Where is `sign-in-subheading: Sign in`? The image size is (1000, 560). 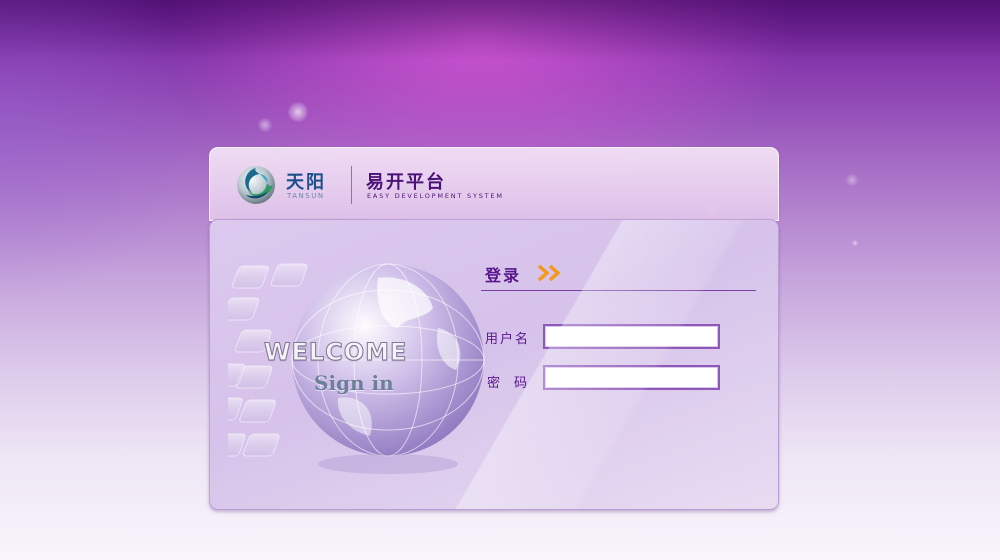
sign-in-subheading: Sign in is located at coordinates (354, 383).